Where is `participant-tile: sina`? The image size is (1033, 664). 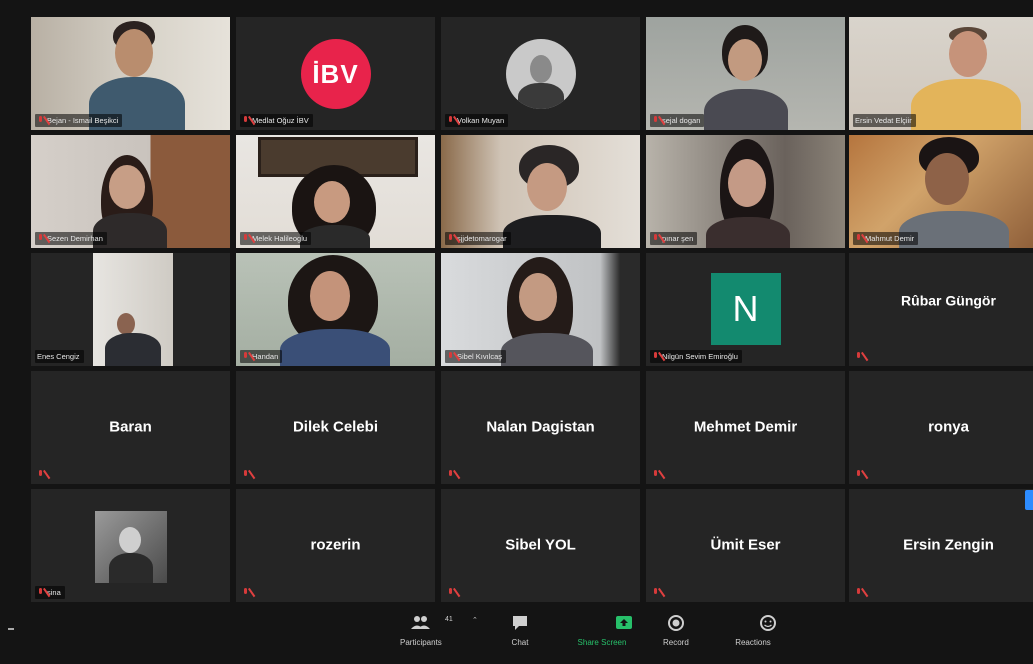
participant-tile: sina is located at coordinates (130, 545).